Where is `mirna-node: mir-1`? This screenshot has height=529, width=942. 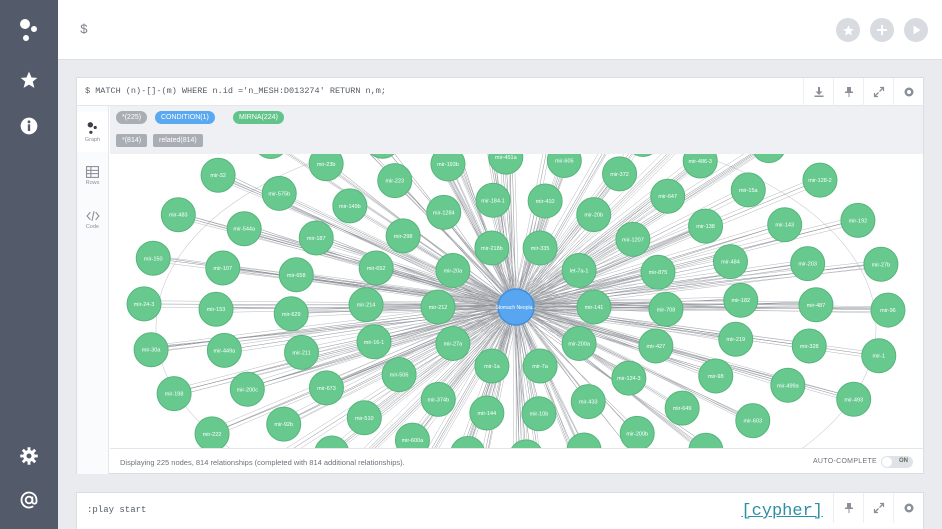 mirna-node: mir-1 is located at coordinates (879, 356).